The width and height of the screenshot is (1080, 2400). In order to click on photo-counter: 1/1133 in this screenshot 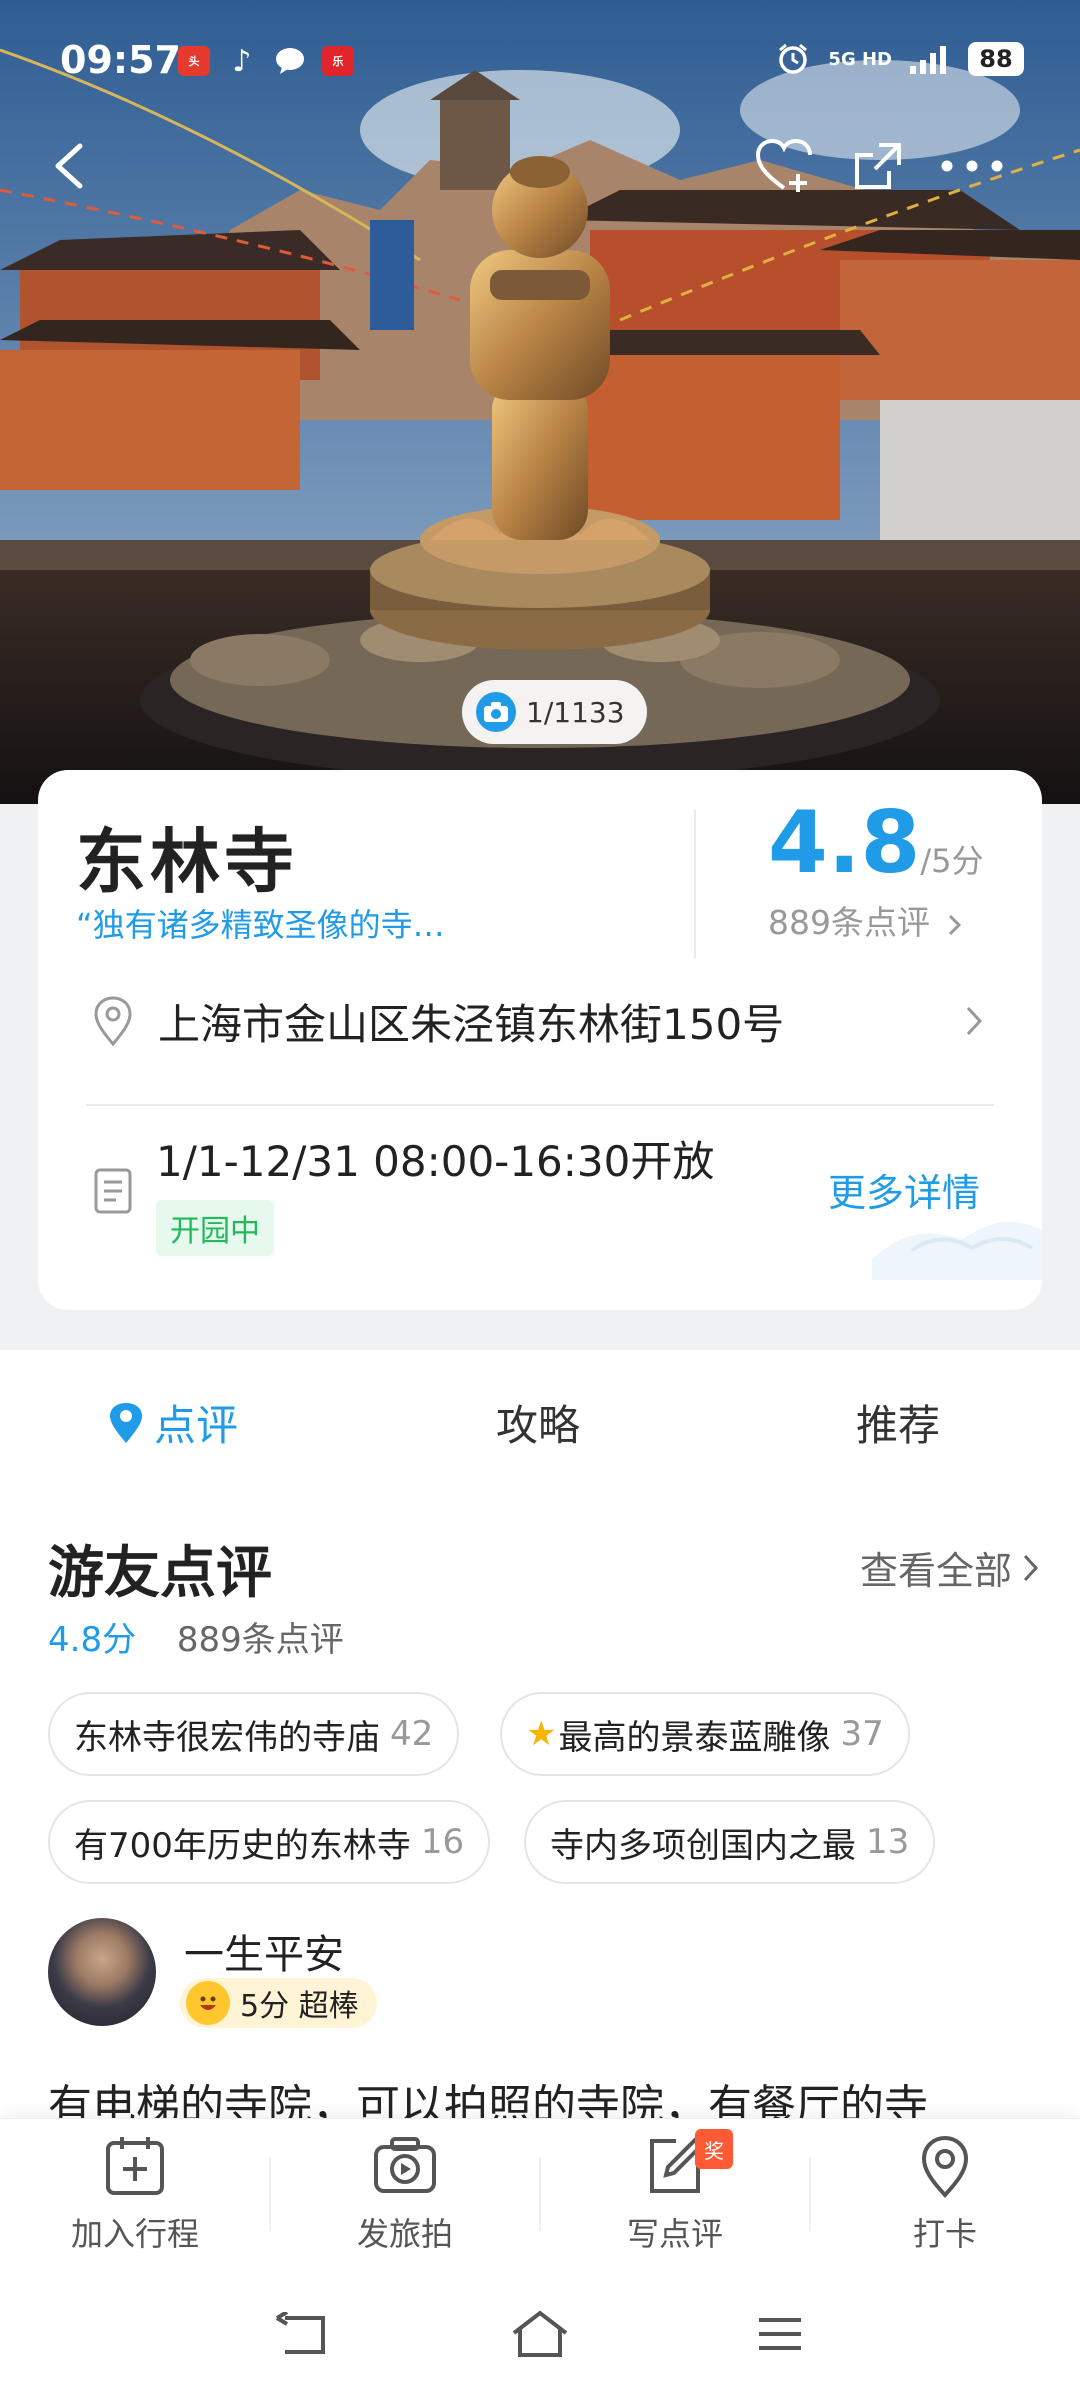, I will do `click(554, 712)`.